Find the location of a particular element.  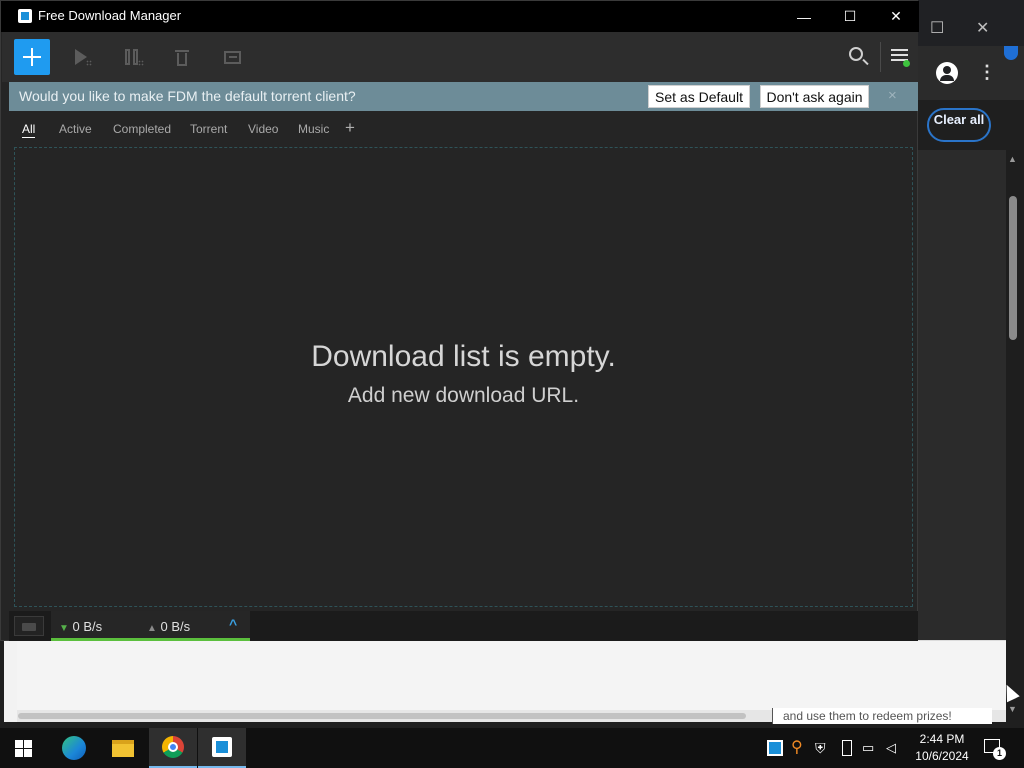

fdm-tray-icon is located at coordinates (775, 748).